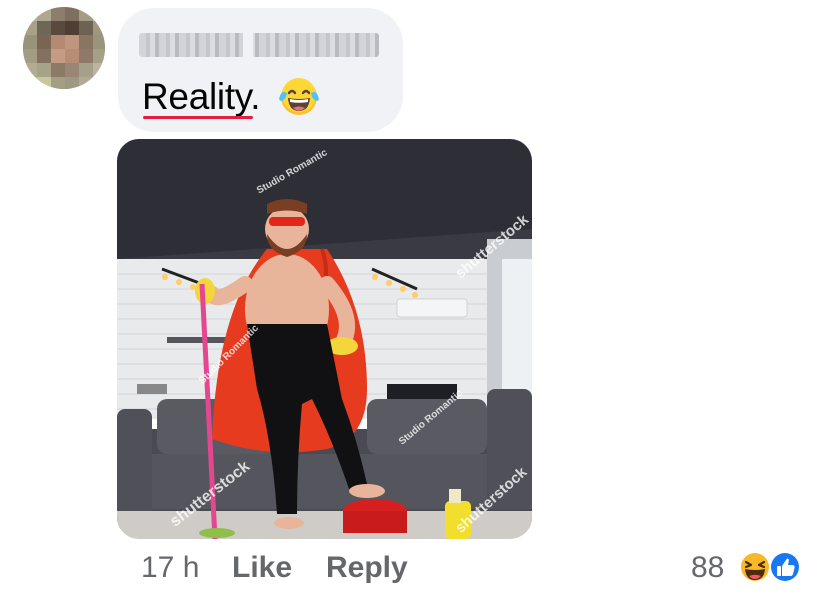 Image resolution: width=828 pixels, height=594 pixels. Describe the element at coordinates (707, 568) in the screenshot. I see `reaction-count: 88` at that location.